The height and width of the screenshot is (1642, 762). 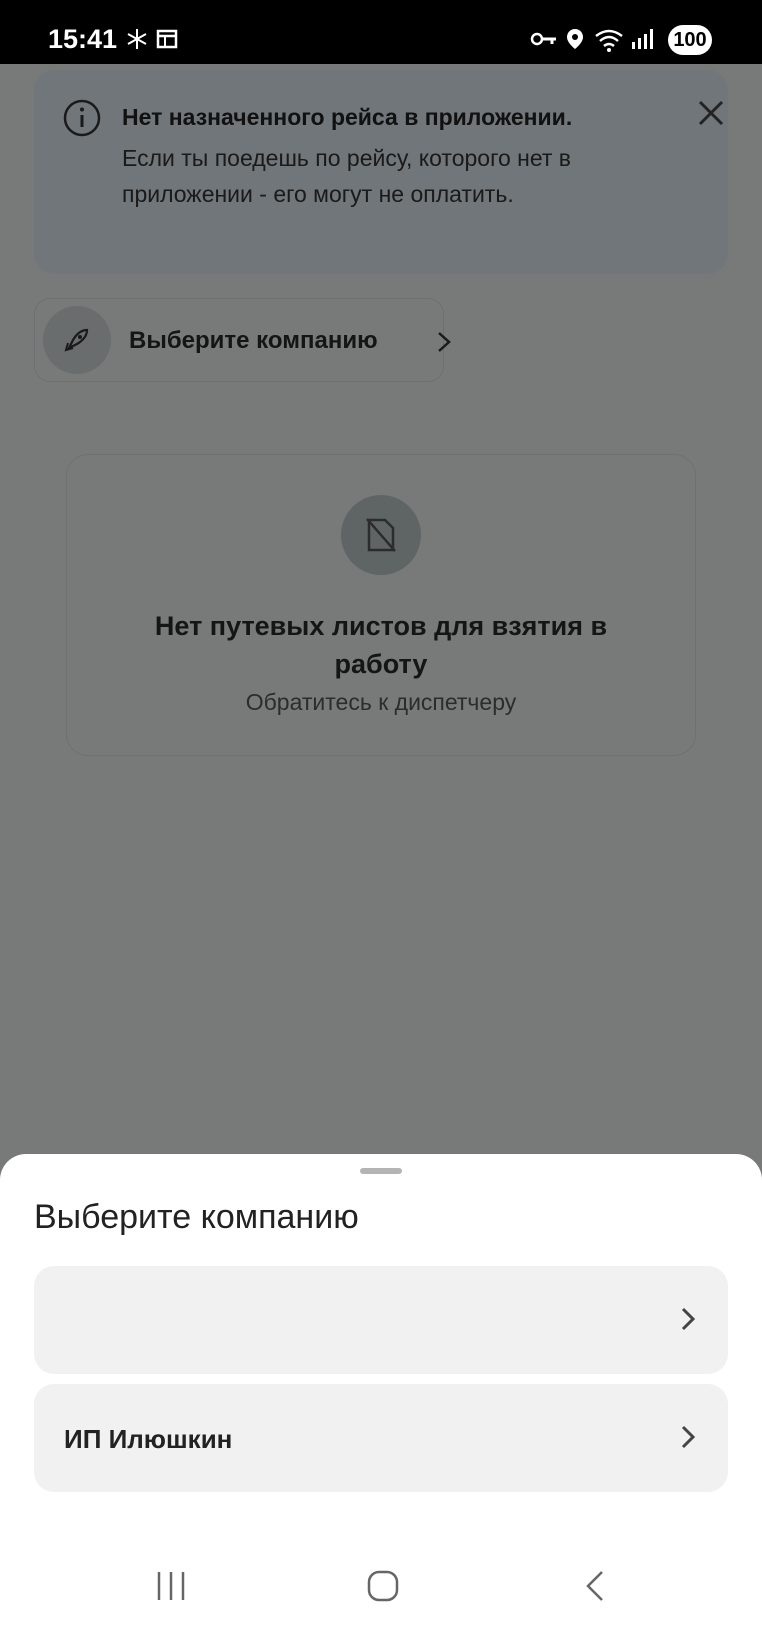 I want to click on calendar-icon, so click(x=167, y=41).